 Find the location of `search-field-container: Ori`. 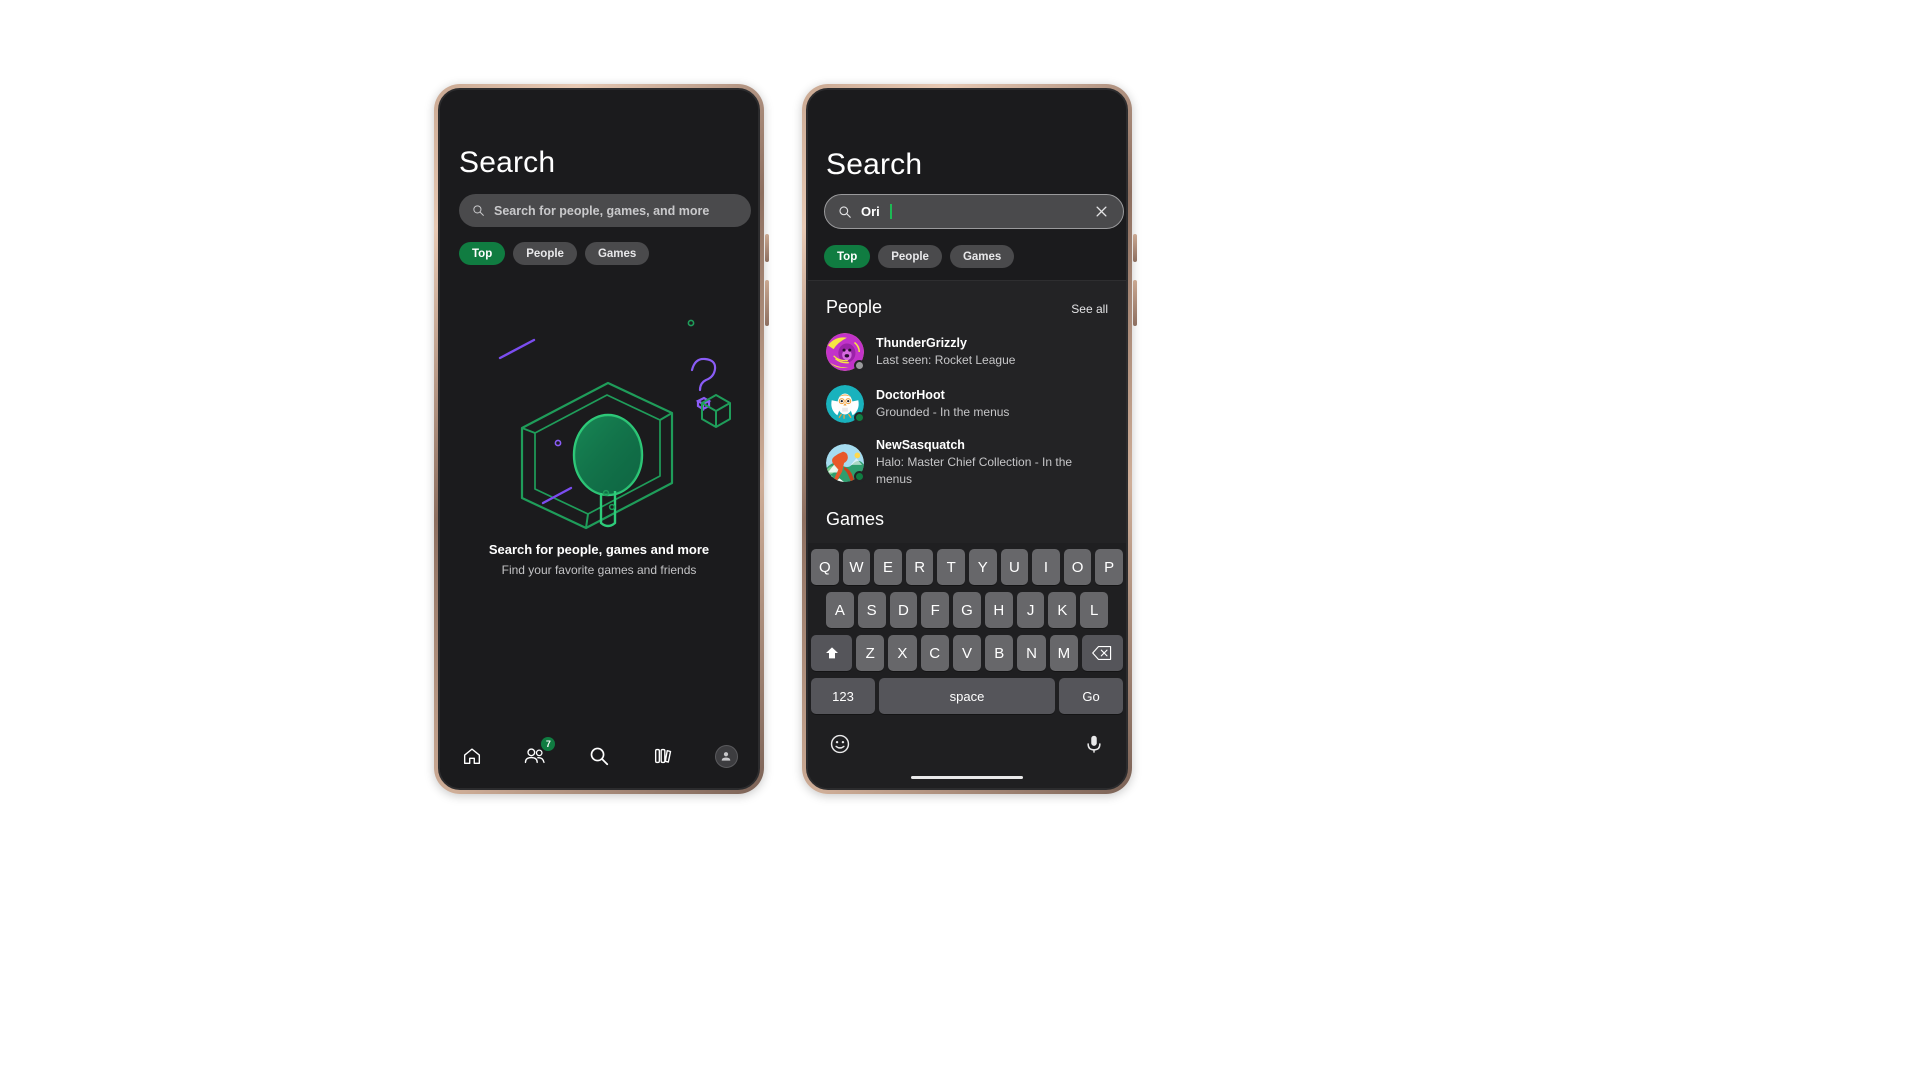

search-field-container: Ori is located at coordinates (974, 211).